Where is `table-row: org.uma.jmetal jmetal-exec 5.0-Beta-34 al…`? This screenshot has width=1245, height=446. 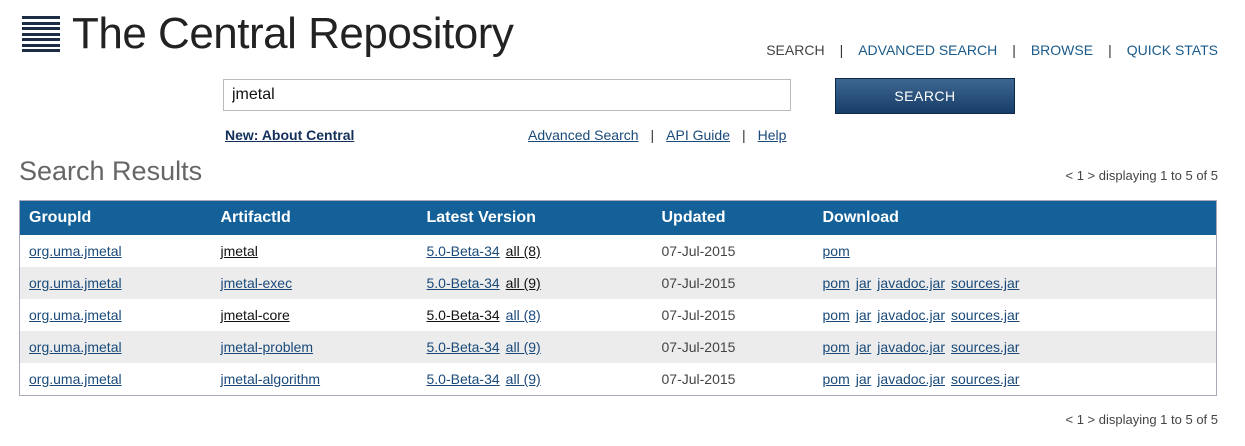
table-row: org.uma.jmetal jmetal-exec 5.0-Beta-34 al… is located at coordinates (618, 283).